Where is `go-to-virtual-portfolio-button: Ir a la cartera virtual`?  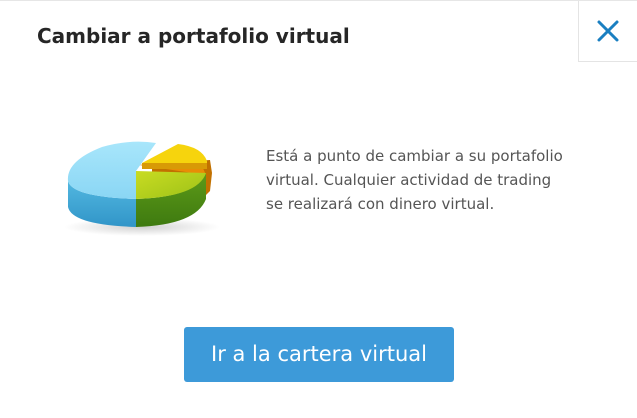 go-to-virtual-portfolio-button: Ir a la cartera virtual is located at coordinates (319, 354).